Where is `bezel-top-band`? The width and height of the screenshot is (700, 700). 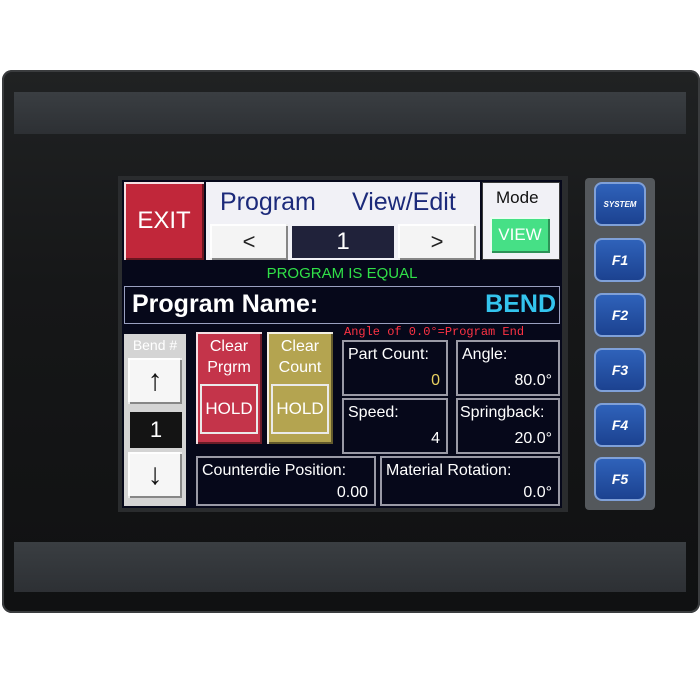
bezel-top-band is located at coordinates (350, 113).